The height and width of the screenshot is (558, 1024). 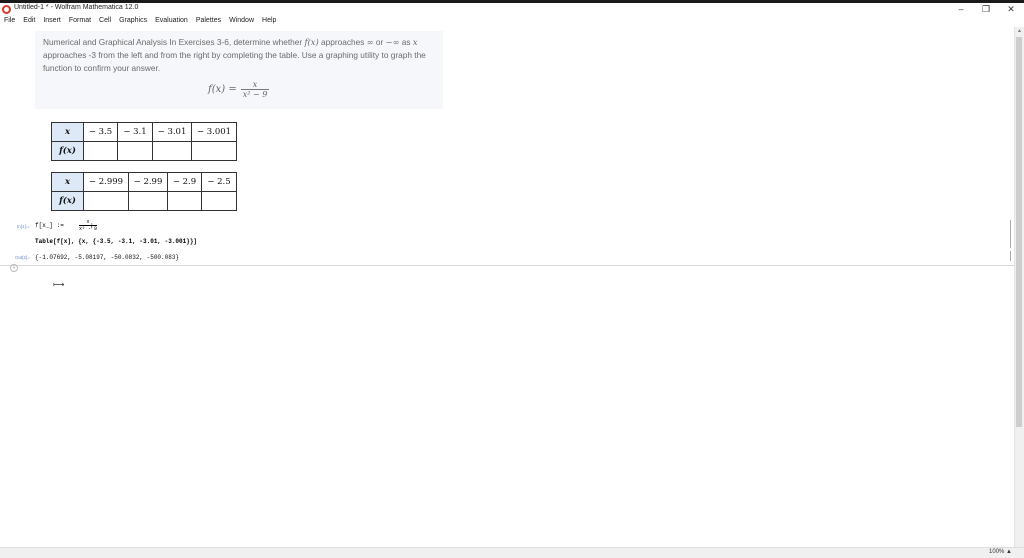 What do you see at coordinates (6, 9) in the screenshot?
I see `mathematica-logo-icon` at bounding box center [6, 9].